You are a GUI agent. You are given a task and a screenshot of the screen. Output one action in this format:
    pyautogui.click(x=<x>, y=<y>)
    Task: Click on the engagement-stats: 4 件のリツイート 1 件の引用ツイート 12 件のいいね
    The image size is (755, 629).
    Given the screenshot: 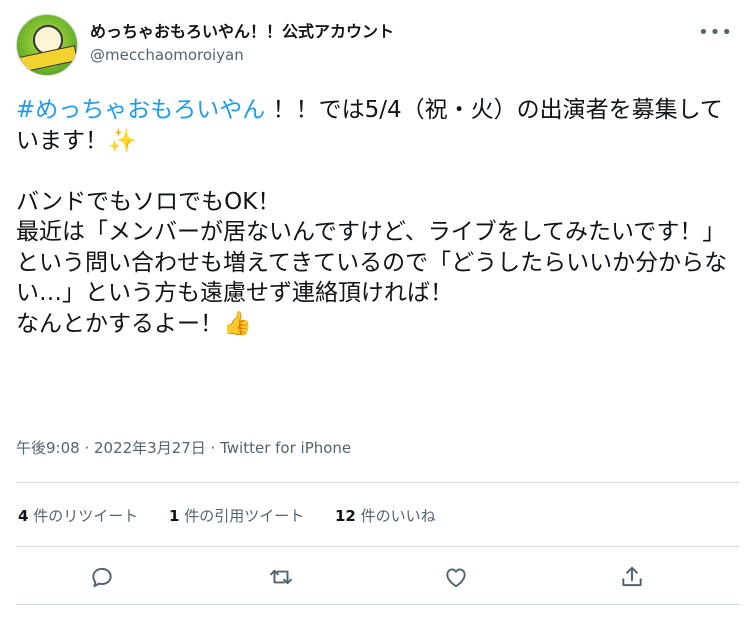 What is the action you would take?
    pyautogui.click(x=240, y=515)
    